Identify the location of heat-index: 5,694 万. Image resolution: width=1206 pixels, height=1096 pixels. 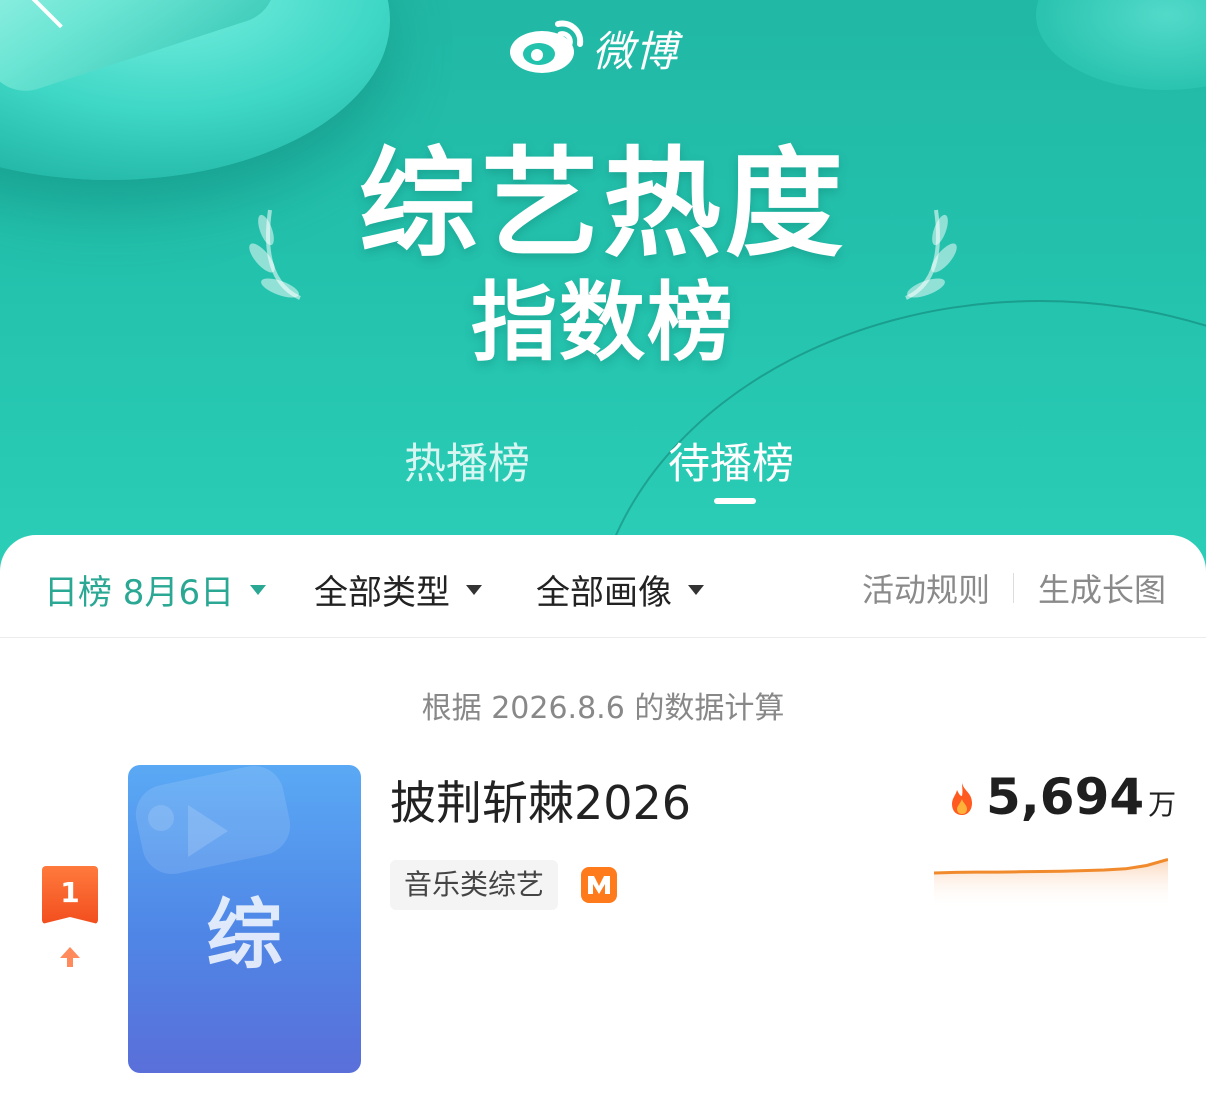
(1062, 797).